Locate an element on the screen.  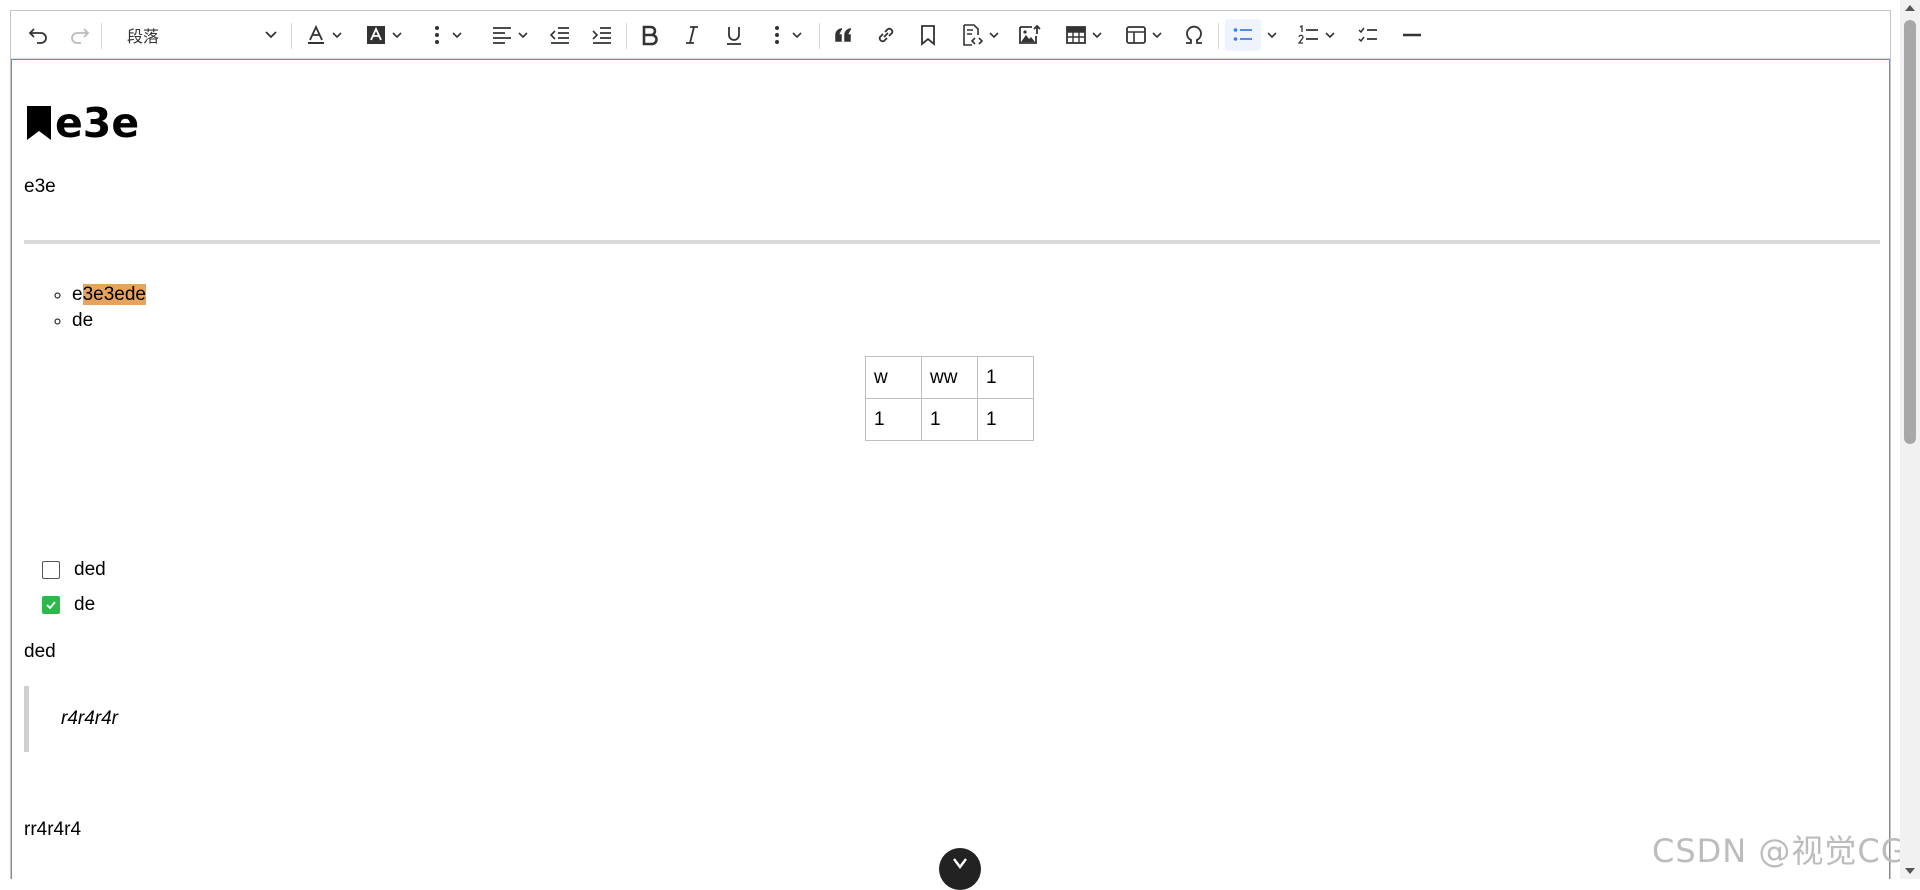
special-char-icon is located at coordinates (1194, 34).